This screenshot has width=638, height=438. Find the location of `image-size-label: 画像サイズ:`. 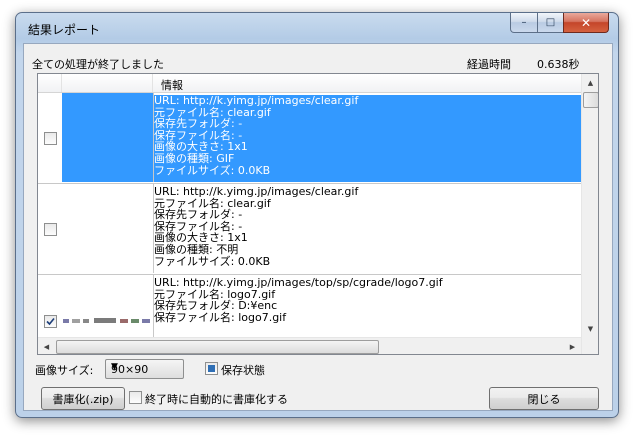

image-size-label: 画像サイズ: is located at coordinates (64, 370).